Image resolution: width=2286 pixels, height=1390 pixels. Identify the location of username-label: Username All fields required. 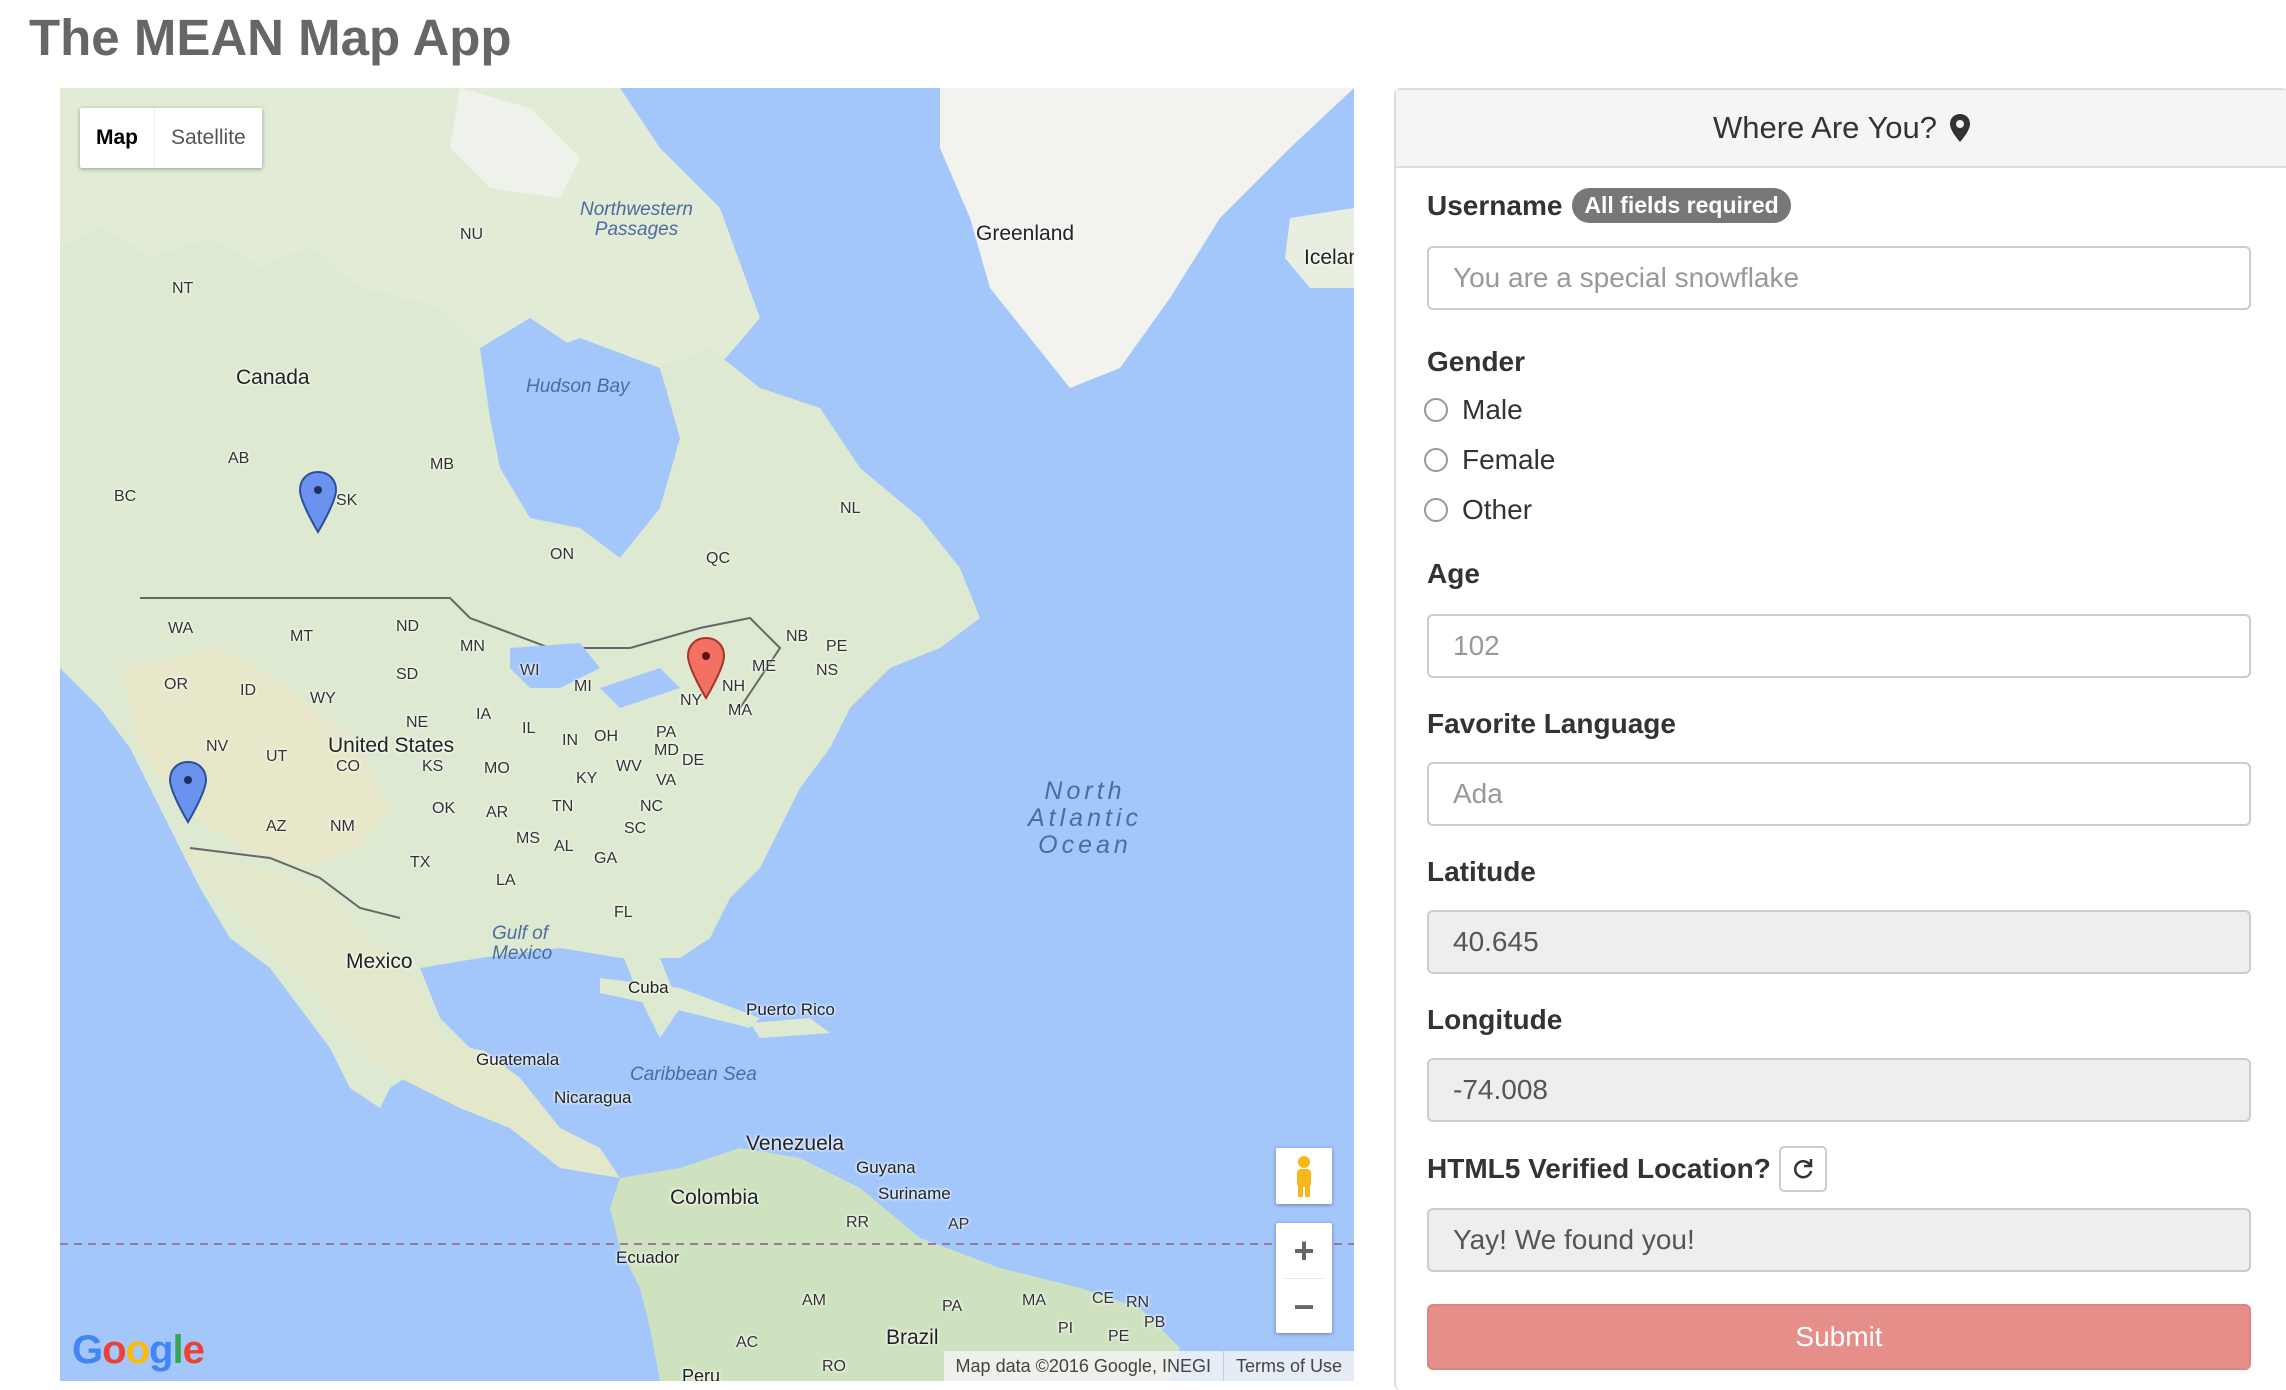
(1609, 205).